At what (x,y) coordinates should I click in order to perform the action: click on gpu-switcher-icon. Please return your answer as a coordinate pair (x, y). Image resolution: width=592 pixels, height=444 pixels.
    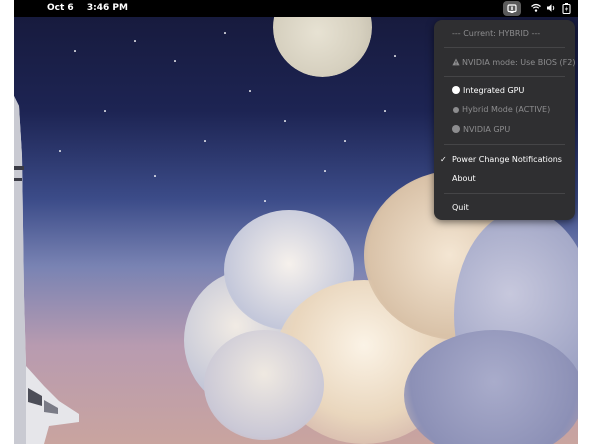
    Looking at the image, I should click on (512, 8).